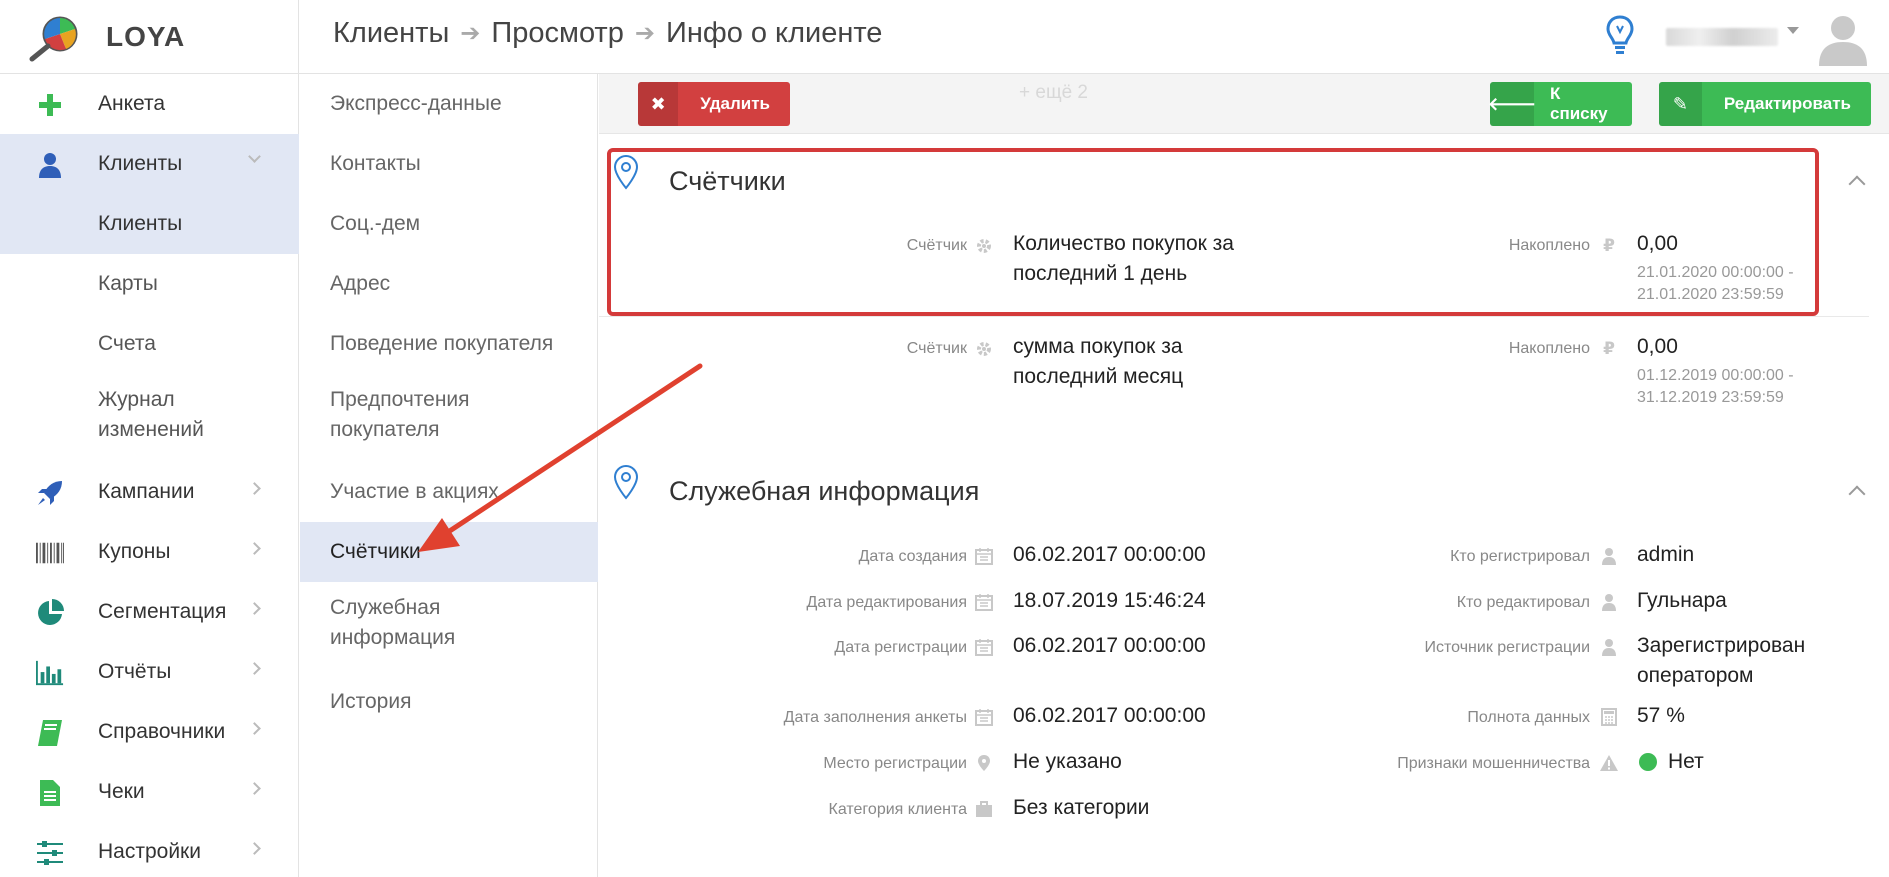  I want to click on edit-button: ✎ Редактировать, so click(1765, 104).